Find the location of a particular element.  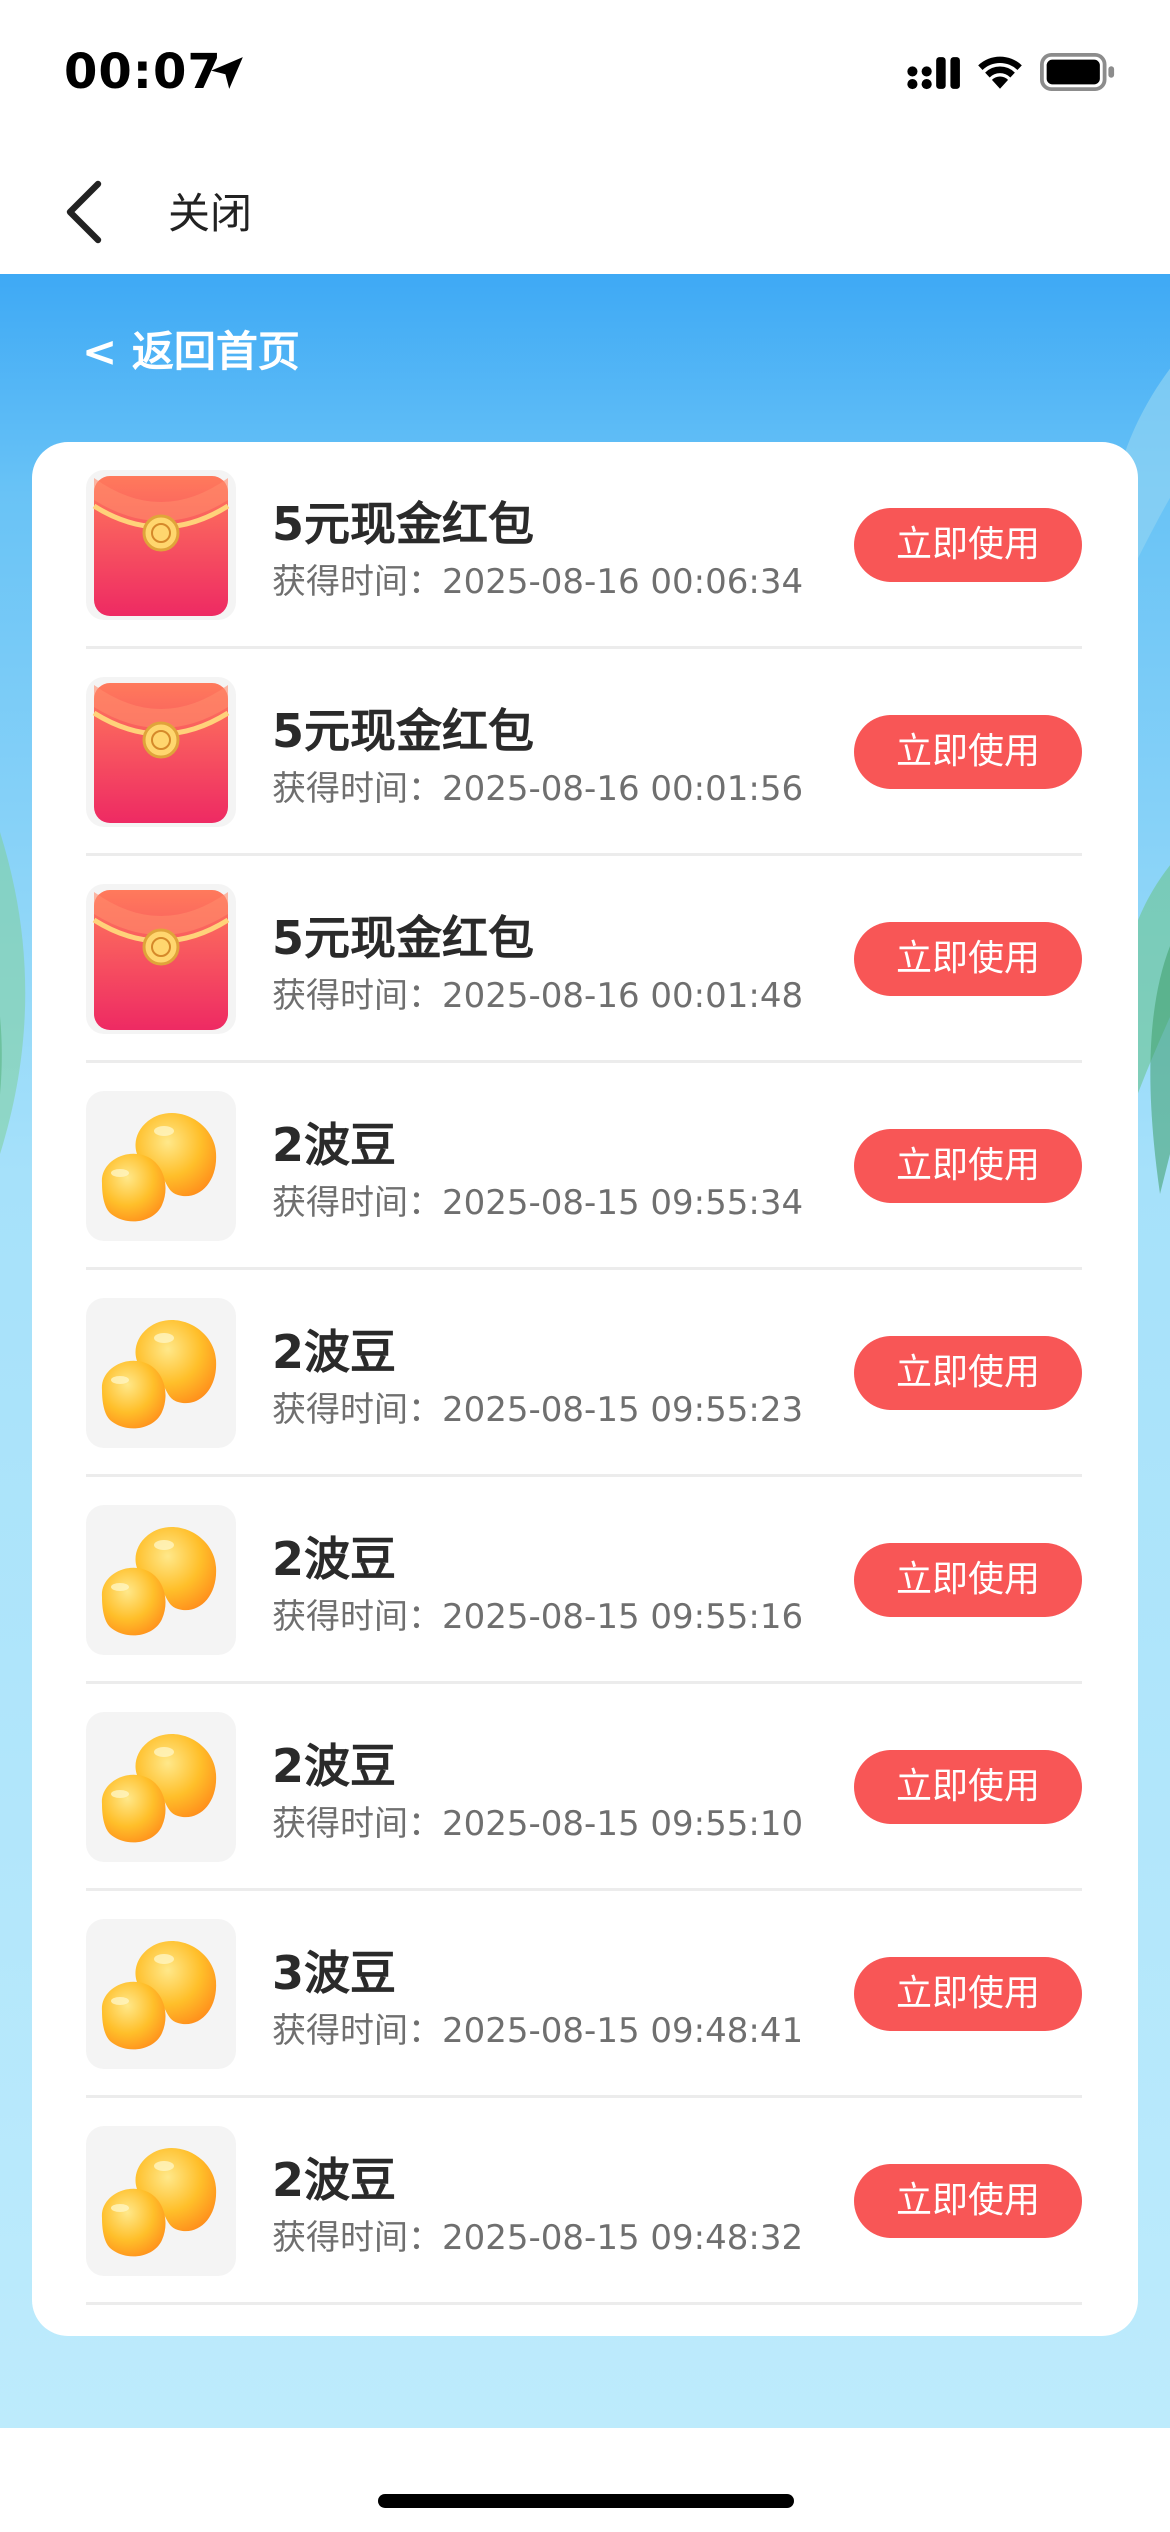

reward-obtained-time: 获得时间：2025-08-15 09:55:34 is located at coordinates (537, 1199).